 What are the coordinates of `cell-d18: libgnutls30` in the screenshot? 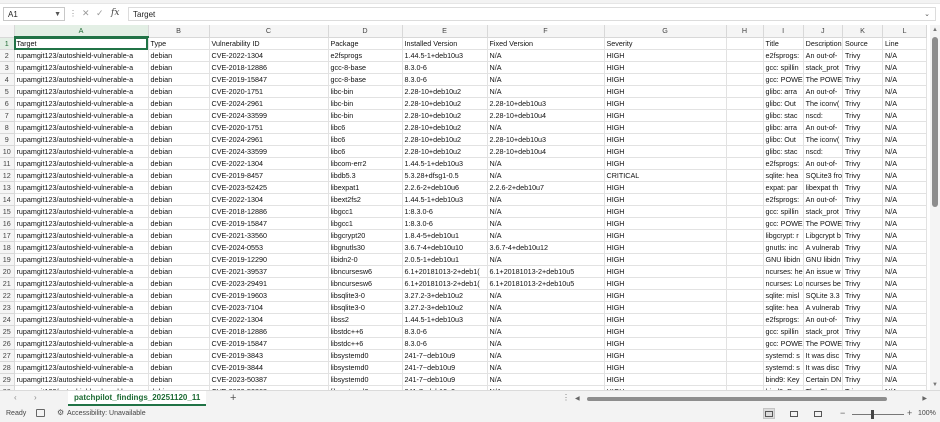 It's located at (365, 247).